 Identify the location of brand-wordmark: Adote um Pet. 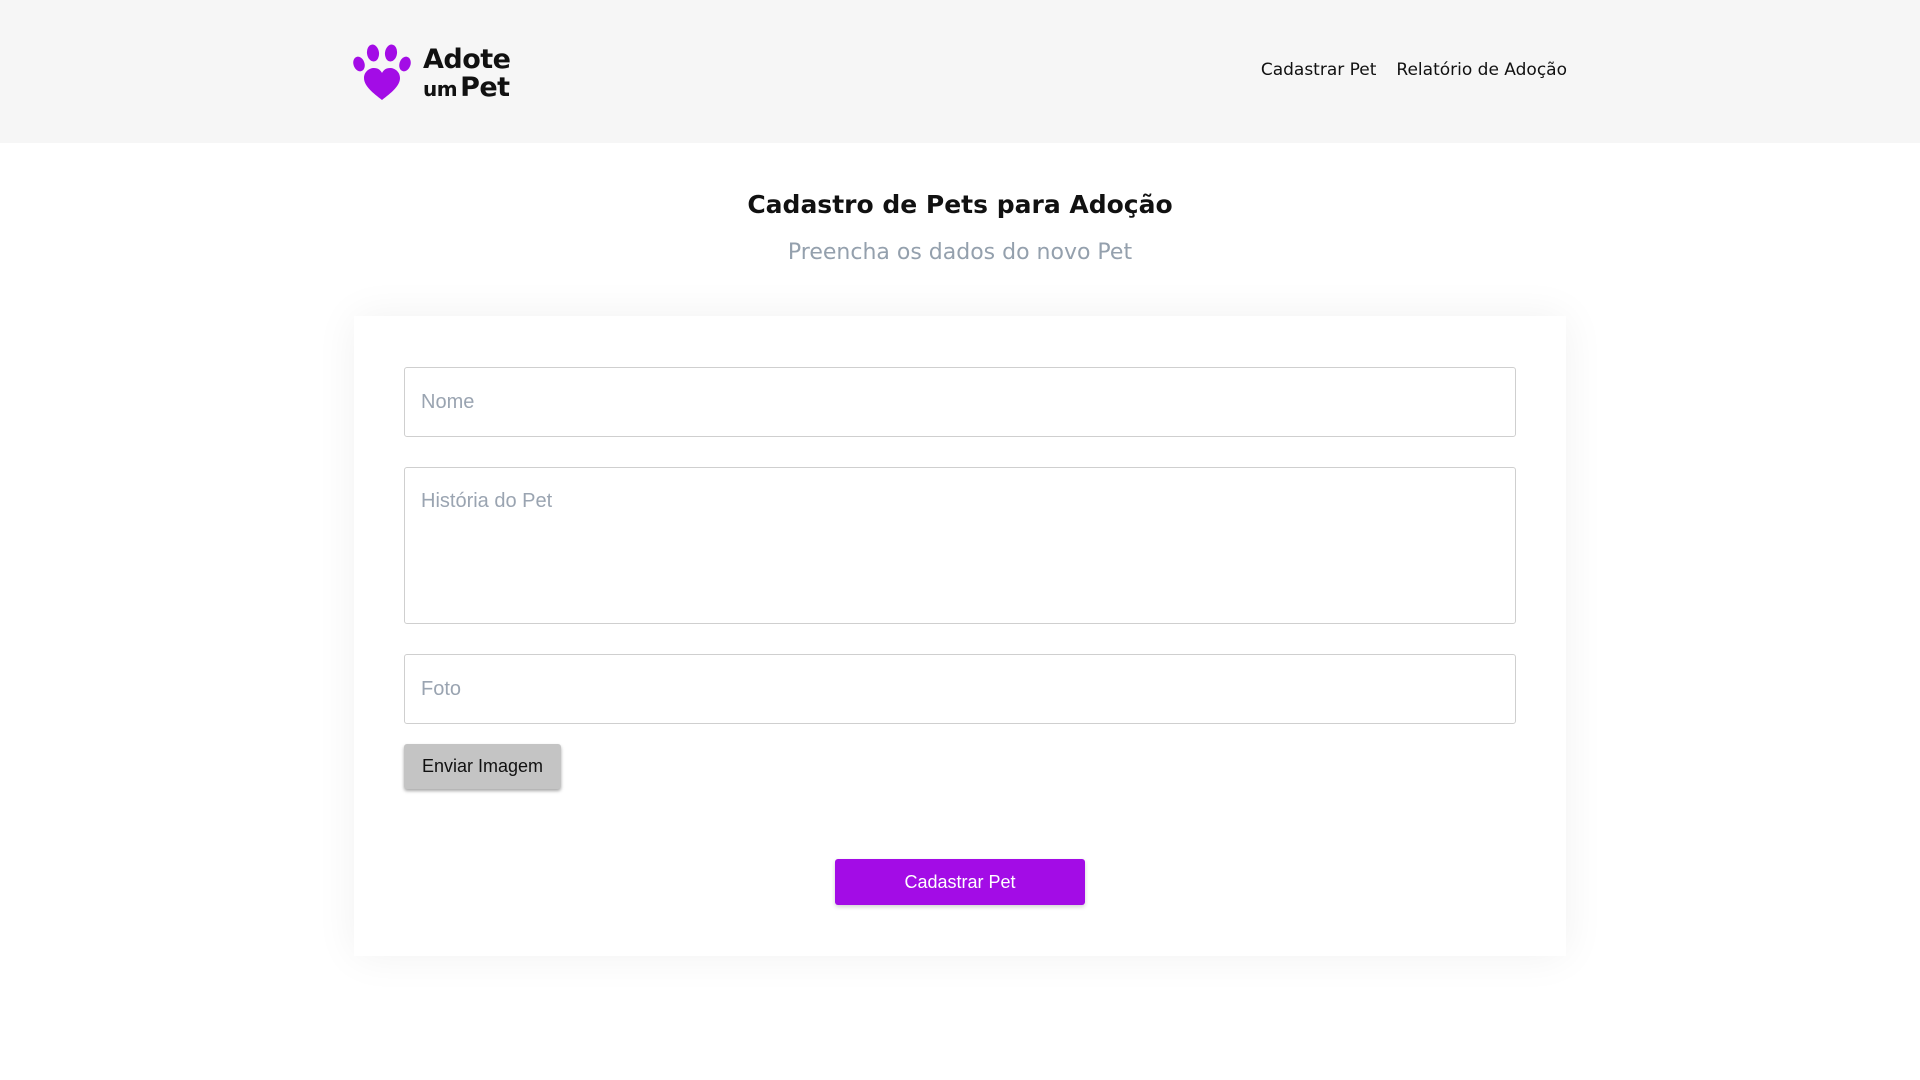
(467, 73).